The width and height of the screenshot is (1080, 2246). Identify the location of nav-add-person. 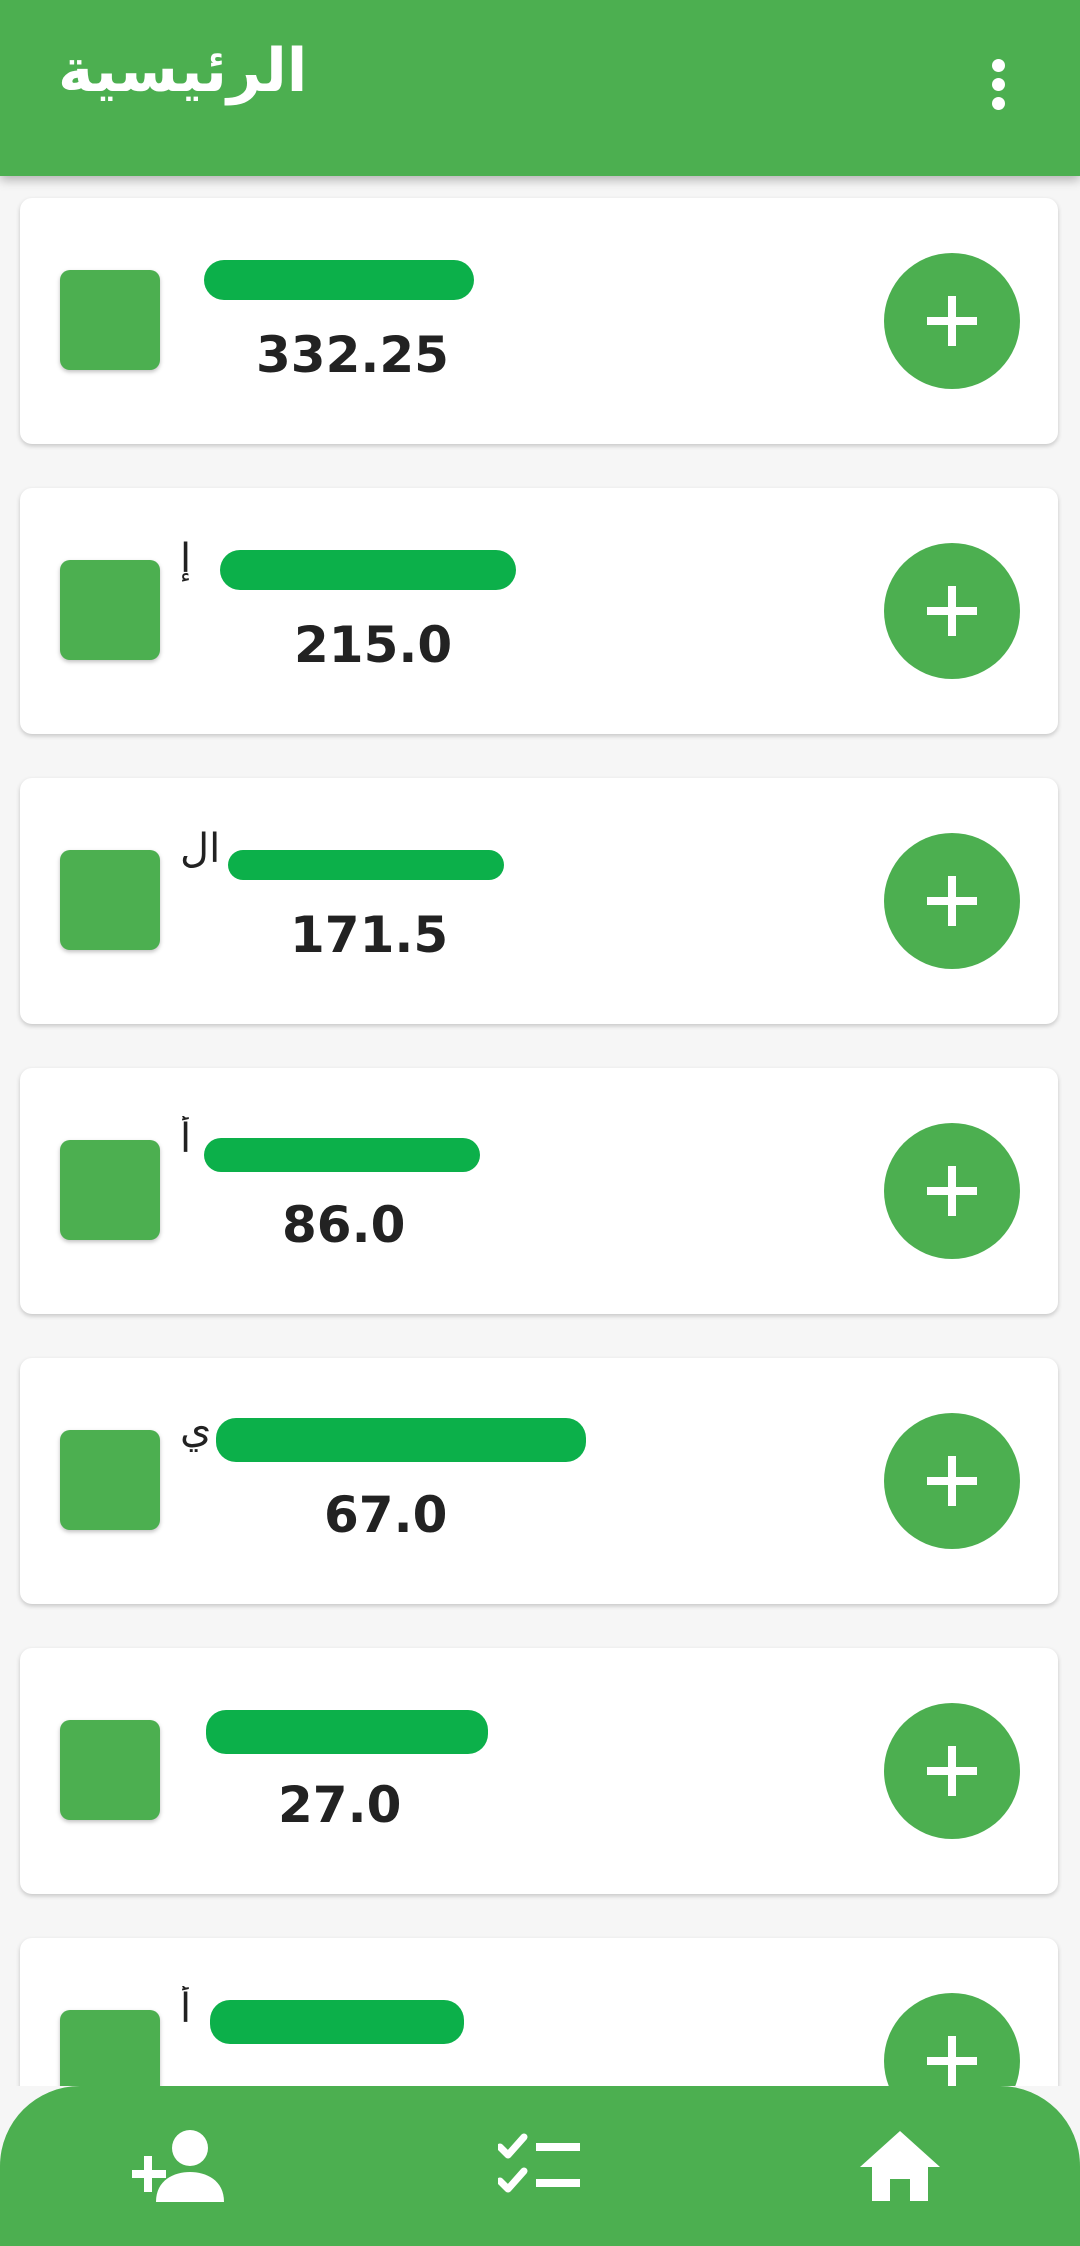
(180, 2166).